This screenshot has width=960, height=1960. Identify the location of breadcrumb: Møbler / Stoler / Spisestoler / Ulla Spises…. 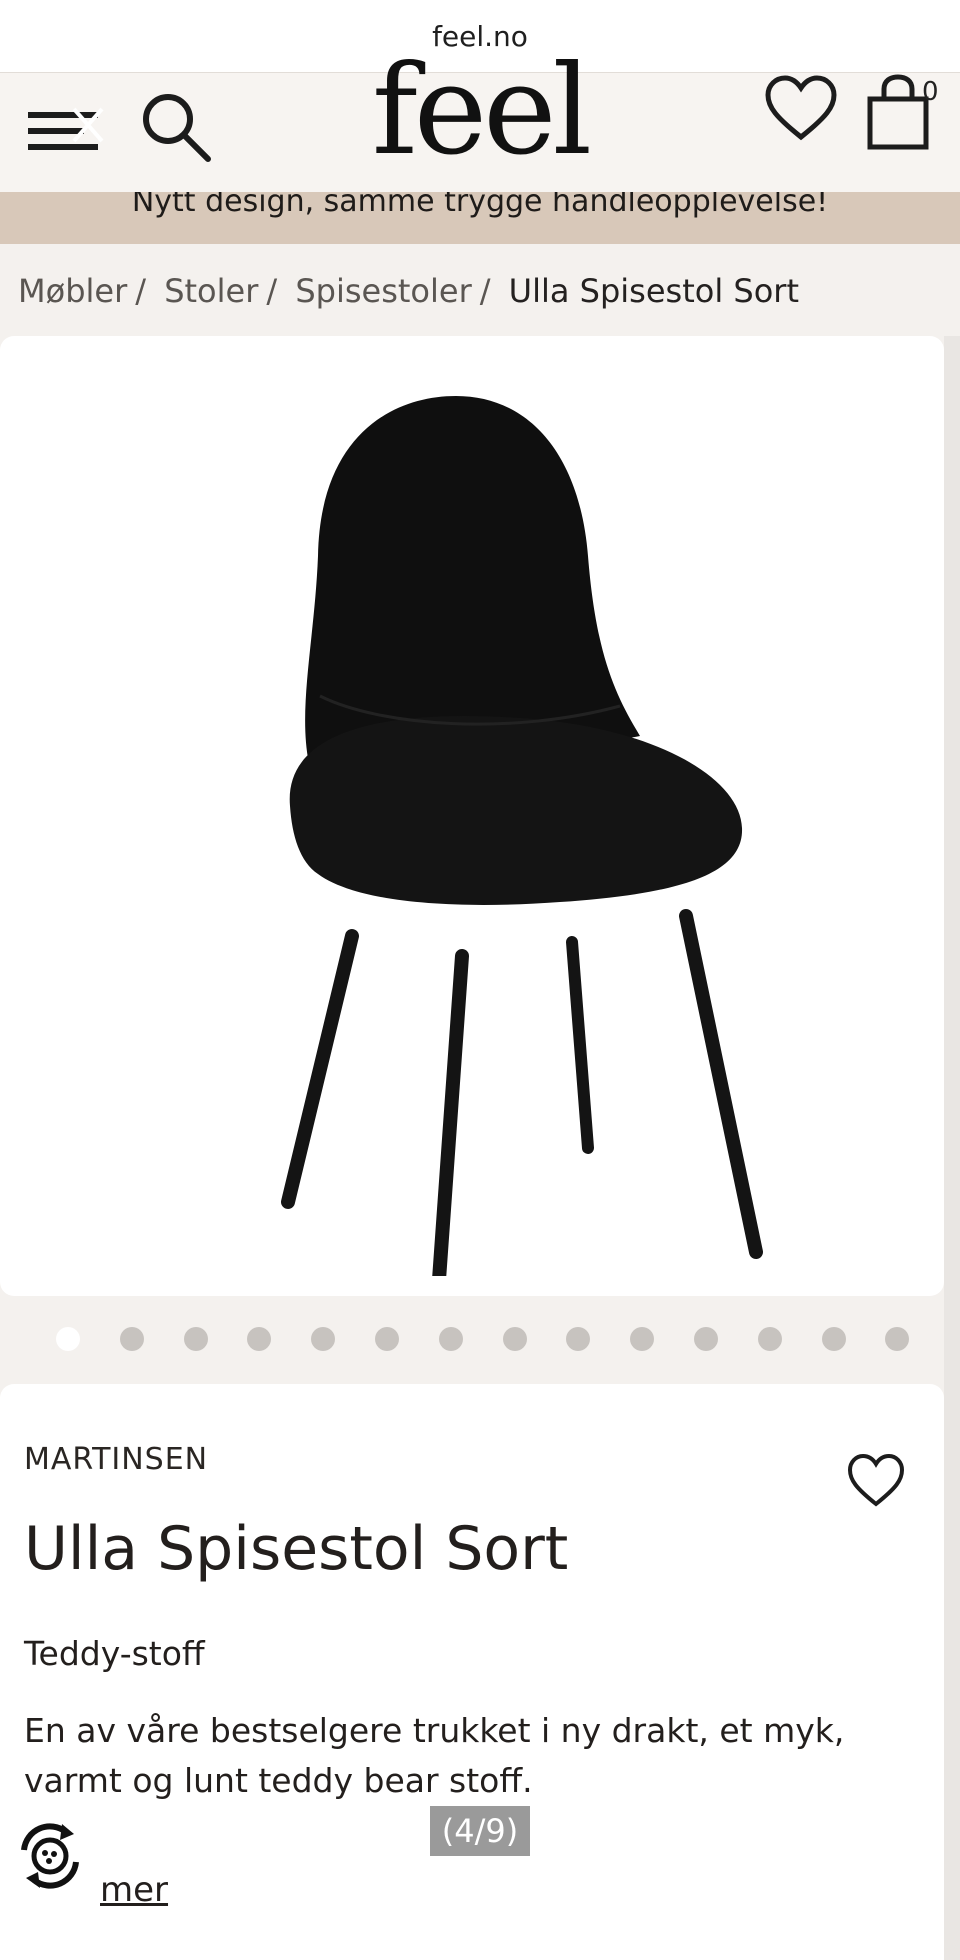
(408, 291).